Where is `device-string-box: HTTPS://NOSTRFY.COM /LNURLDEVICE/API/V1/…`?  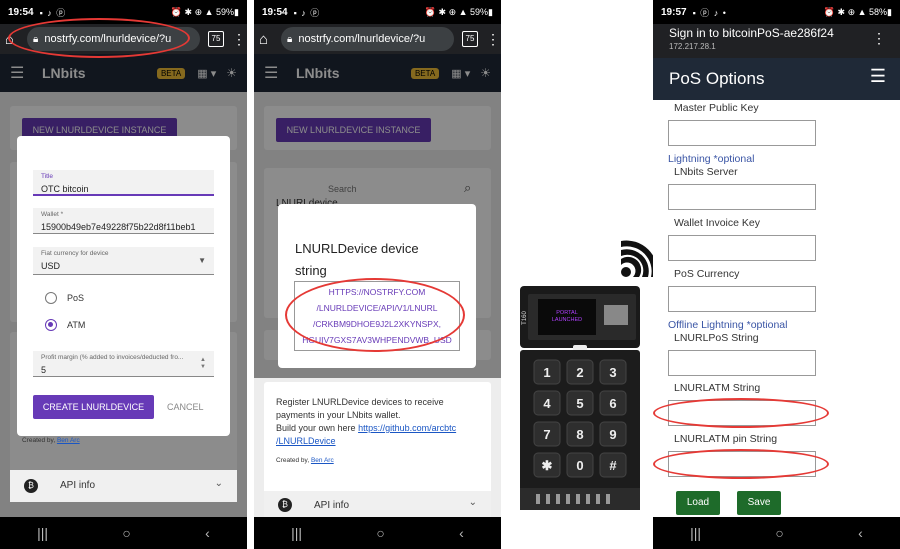
device-string-box: HTTPS://NOSTRFY.COM /LNURLDEVICE/API/V1/… is located at coordinates (377, 316).